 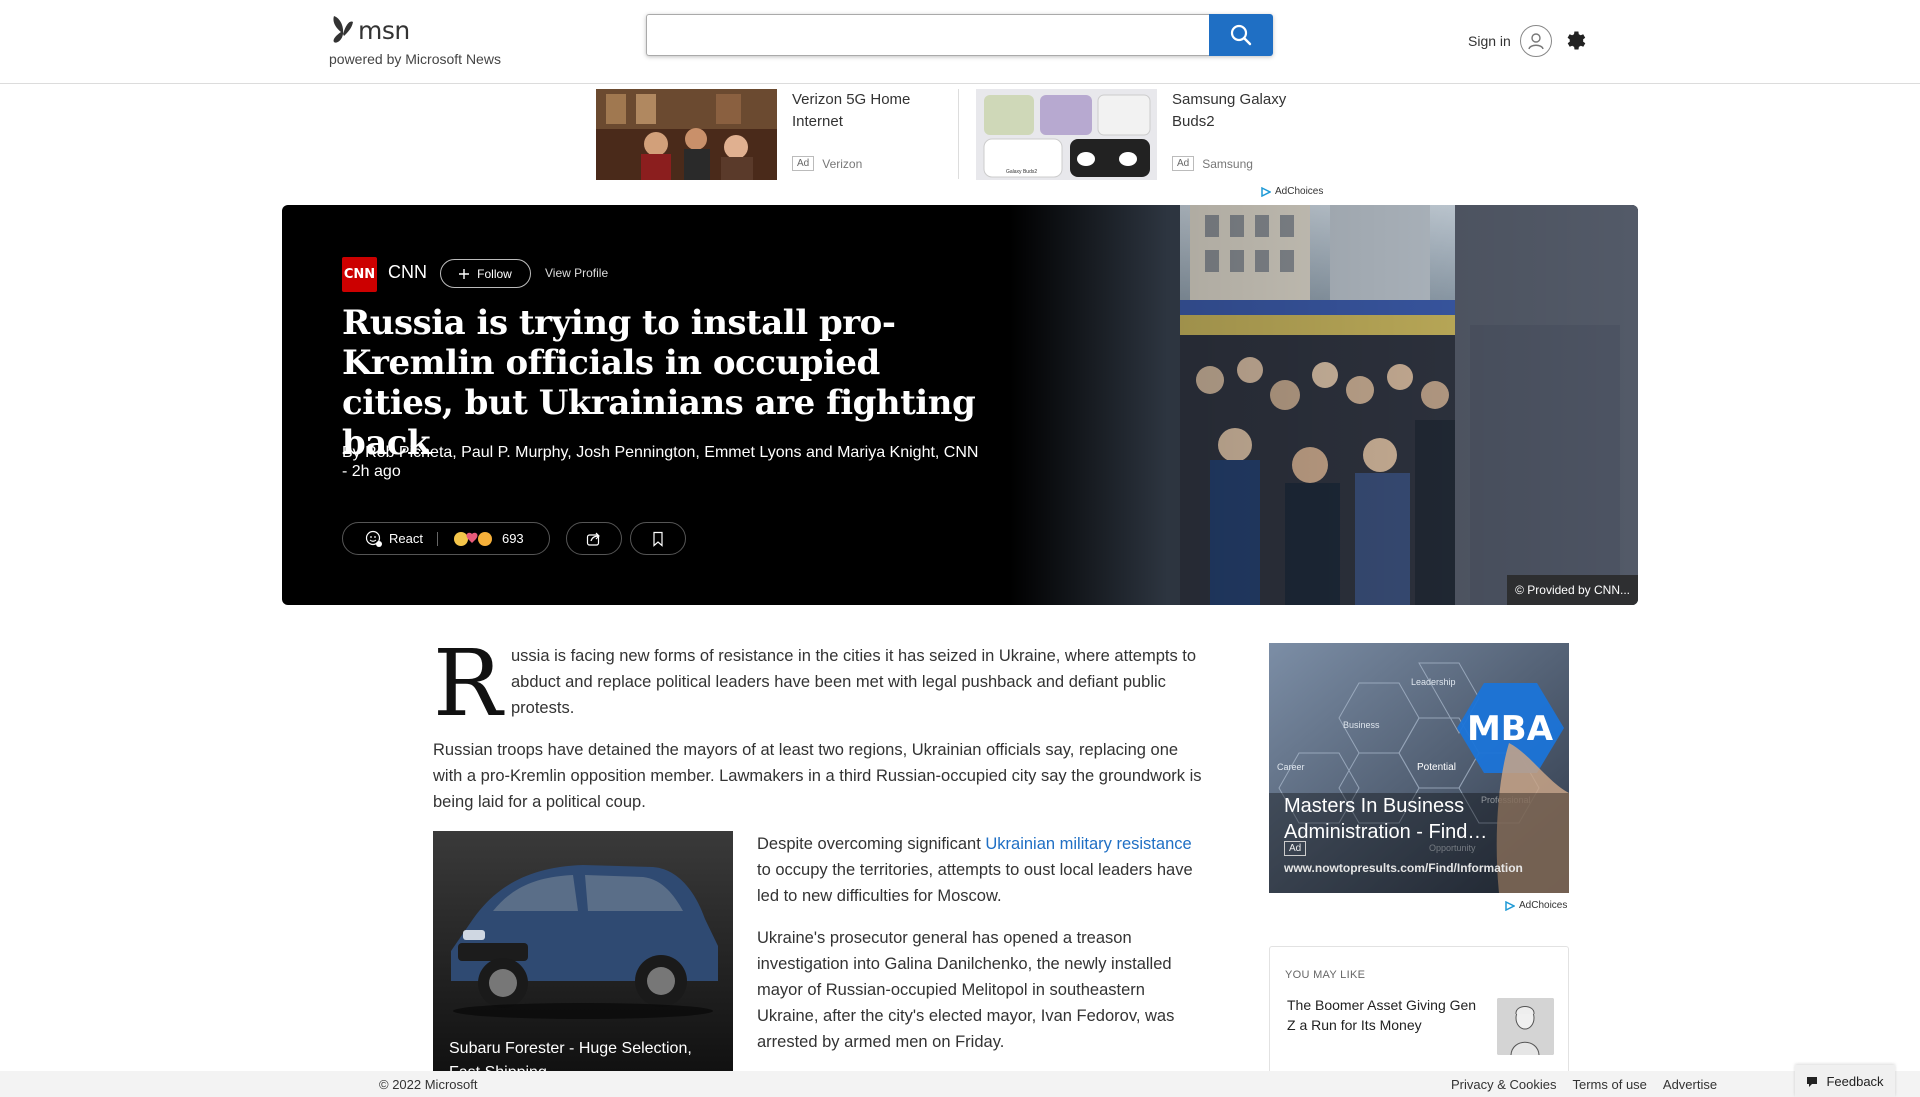 What do you see at coordinates (1361, 725) in the screenshot?
I see `business-image-word: Business` at bounding box center [1361, 725].